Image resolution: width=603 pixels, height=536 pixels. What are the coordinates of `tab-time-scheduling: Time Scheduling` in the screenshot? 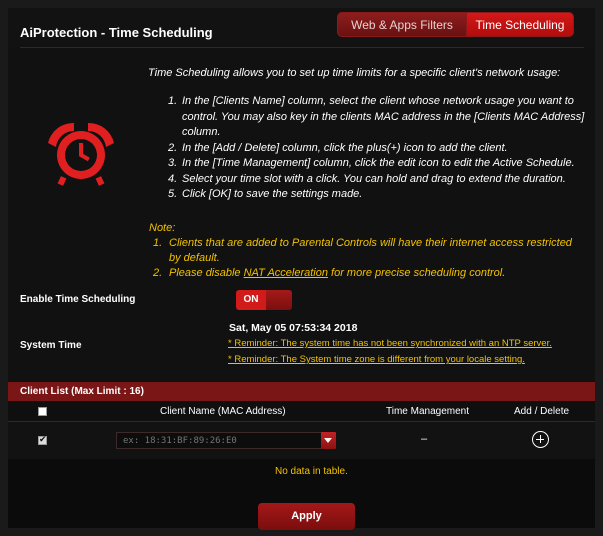 It's located at (520, 24).